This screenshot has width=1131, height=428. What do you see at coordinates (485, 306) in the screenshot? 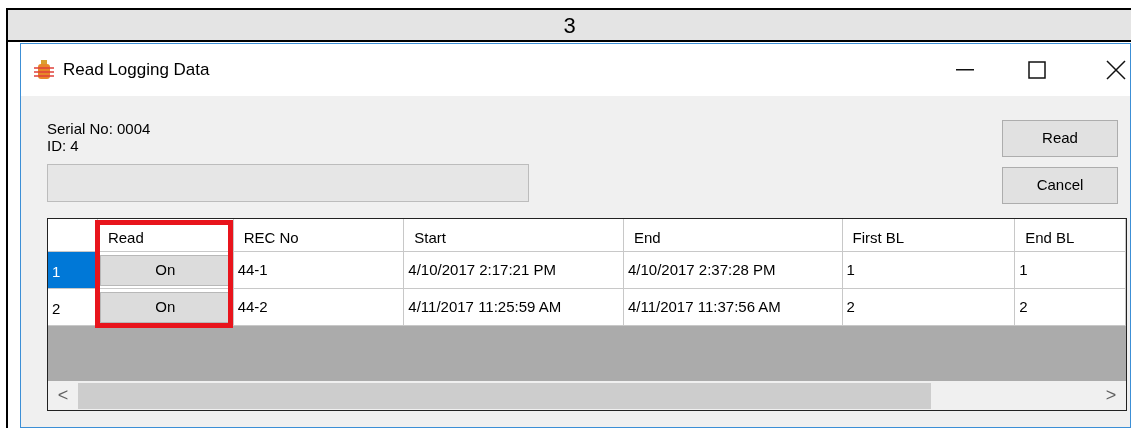
I see `table-cell-text: 4/11/2017 11:25:59 AM` at bounding box center [485, 306].